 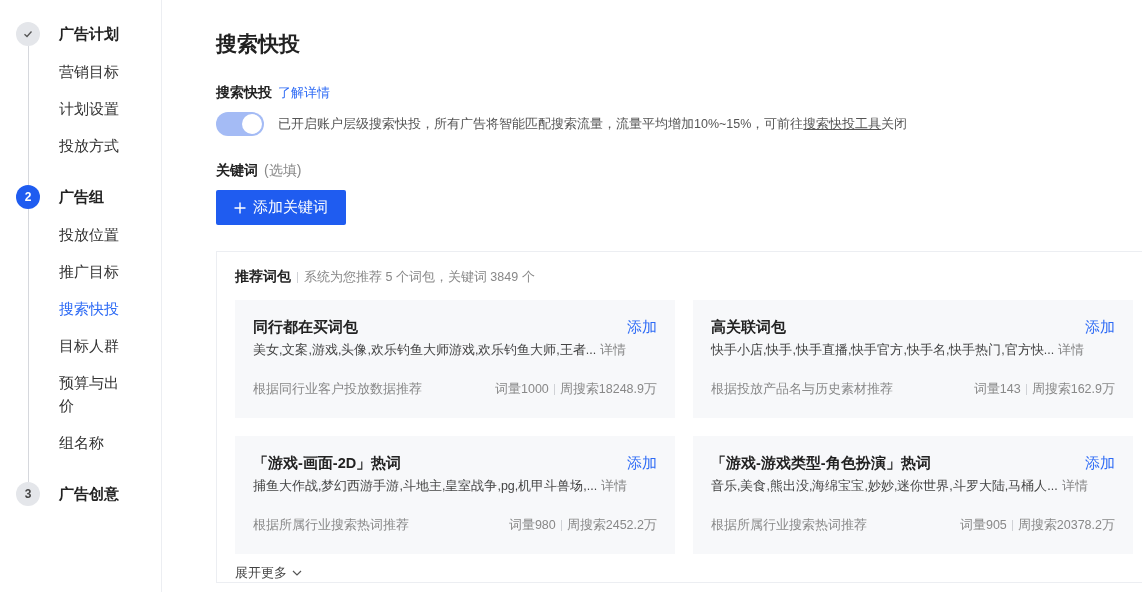 What do you see at coordinates (1073, 389) in the screenshot?
I see `weekly-searches: 周搜索162.9万` at bounding box center [1073, 389].